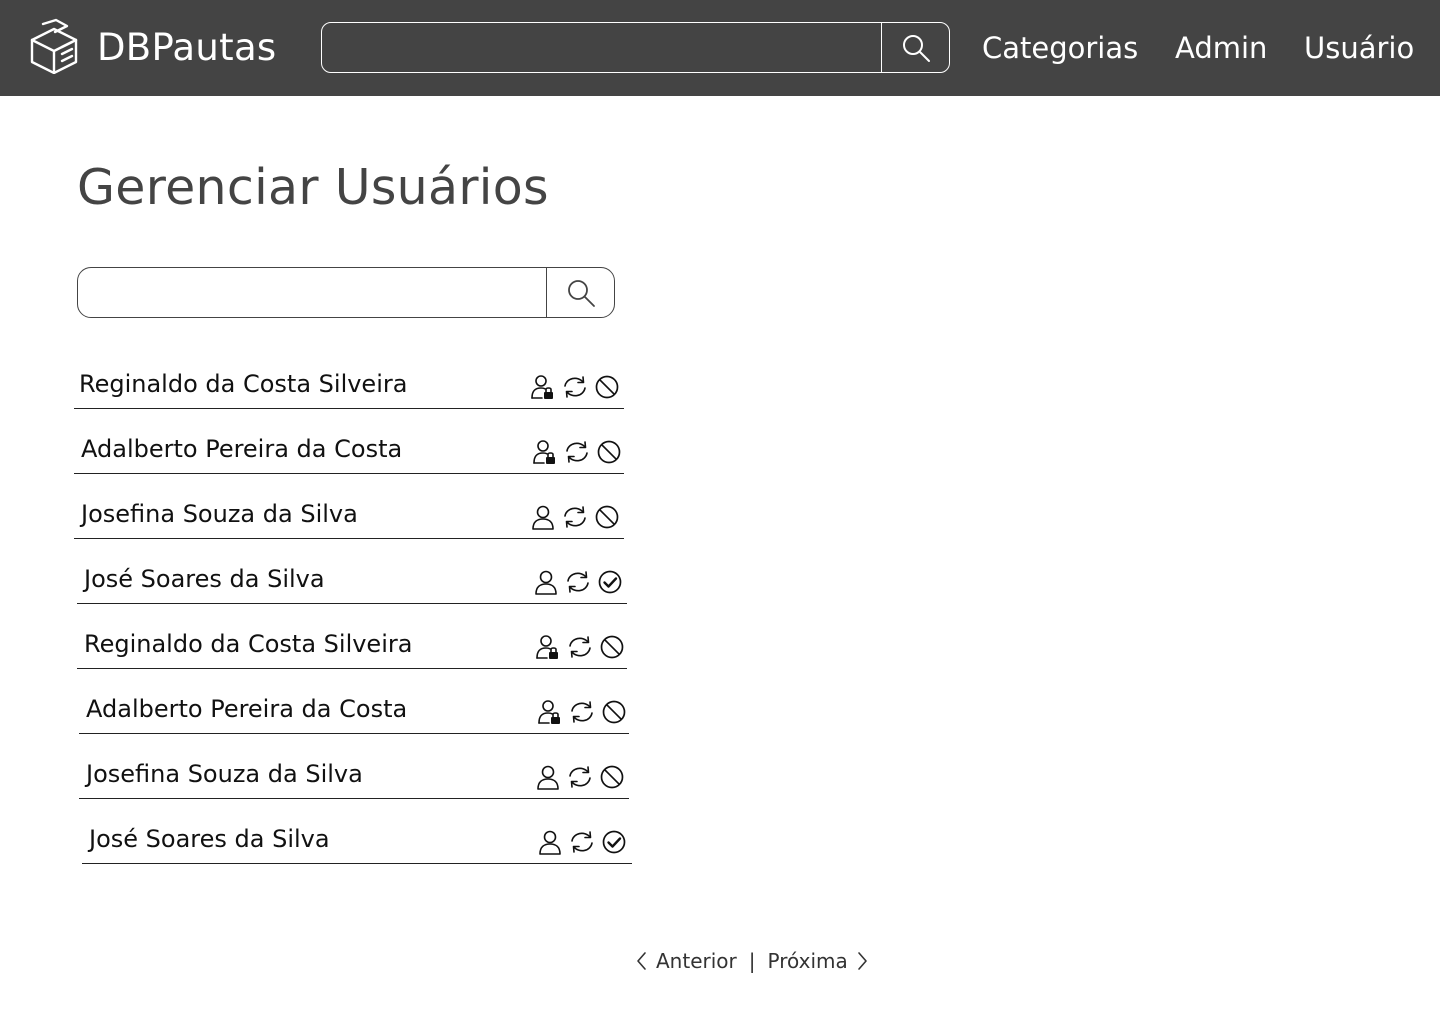 The image size is (1440, 1024). Describe the element at coordinates (313, 187) in the screenshot. I see `page-title: Gerenciar Usuários` at that location.